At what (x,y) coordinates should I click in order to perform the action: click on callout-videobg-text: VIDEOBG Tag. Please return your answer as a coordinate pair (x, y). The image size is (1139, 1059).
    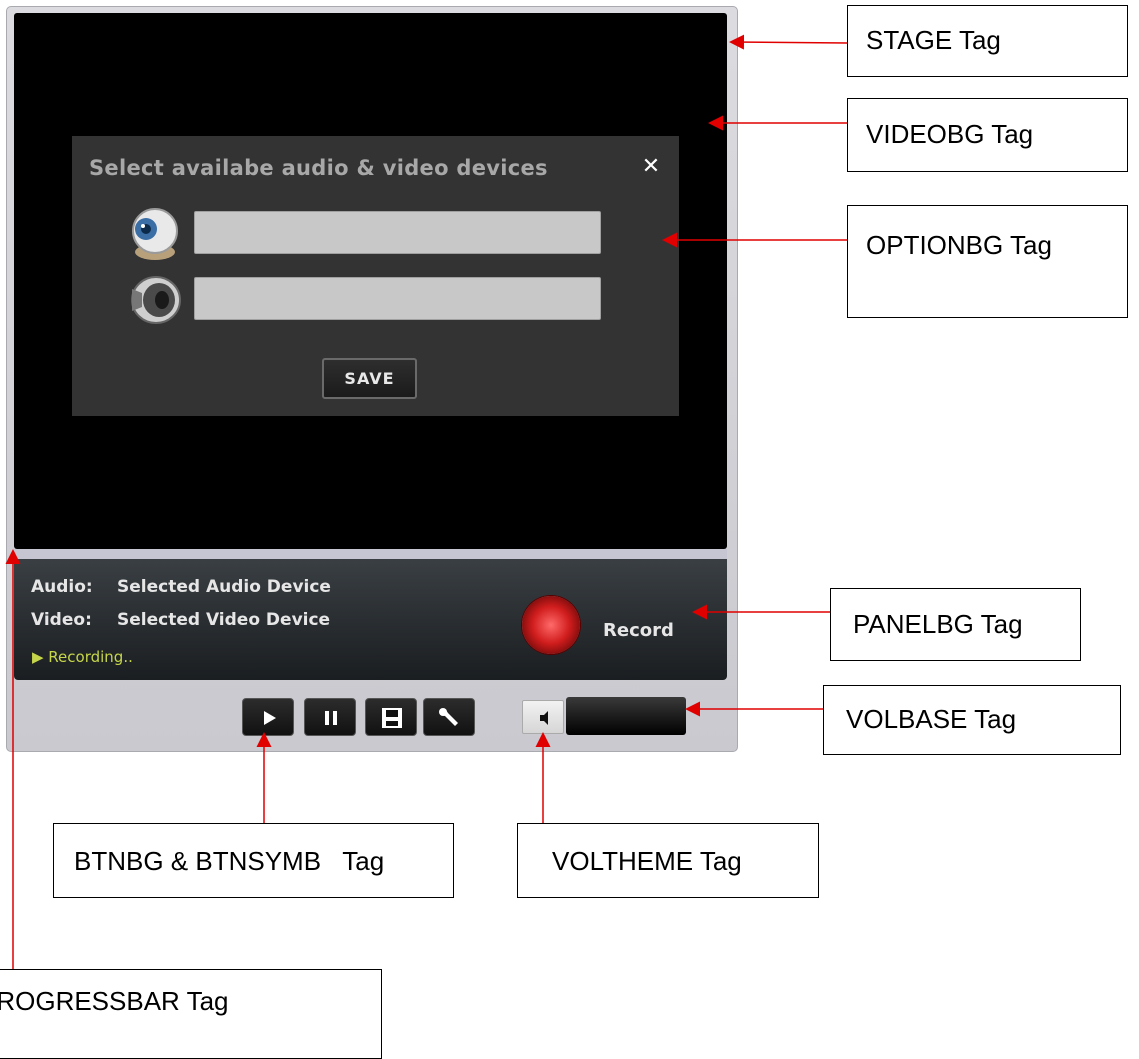
    Looking at the image, I should click on (950, 134).